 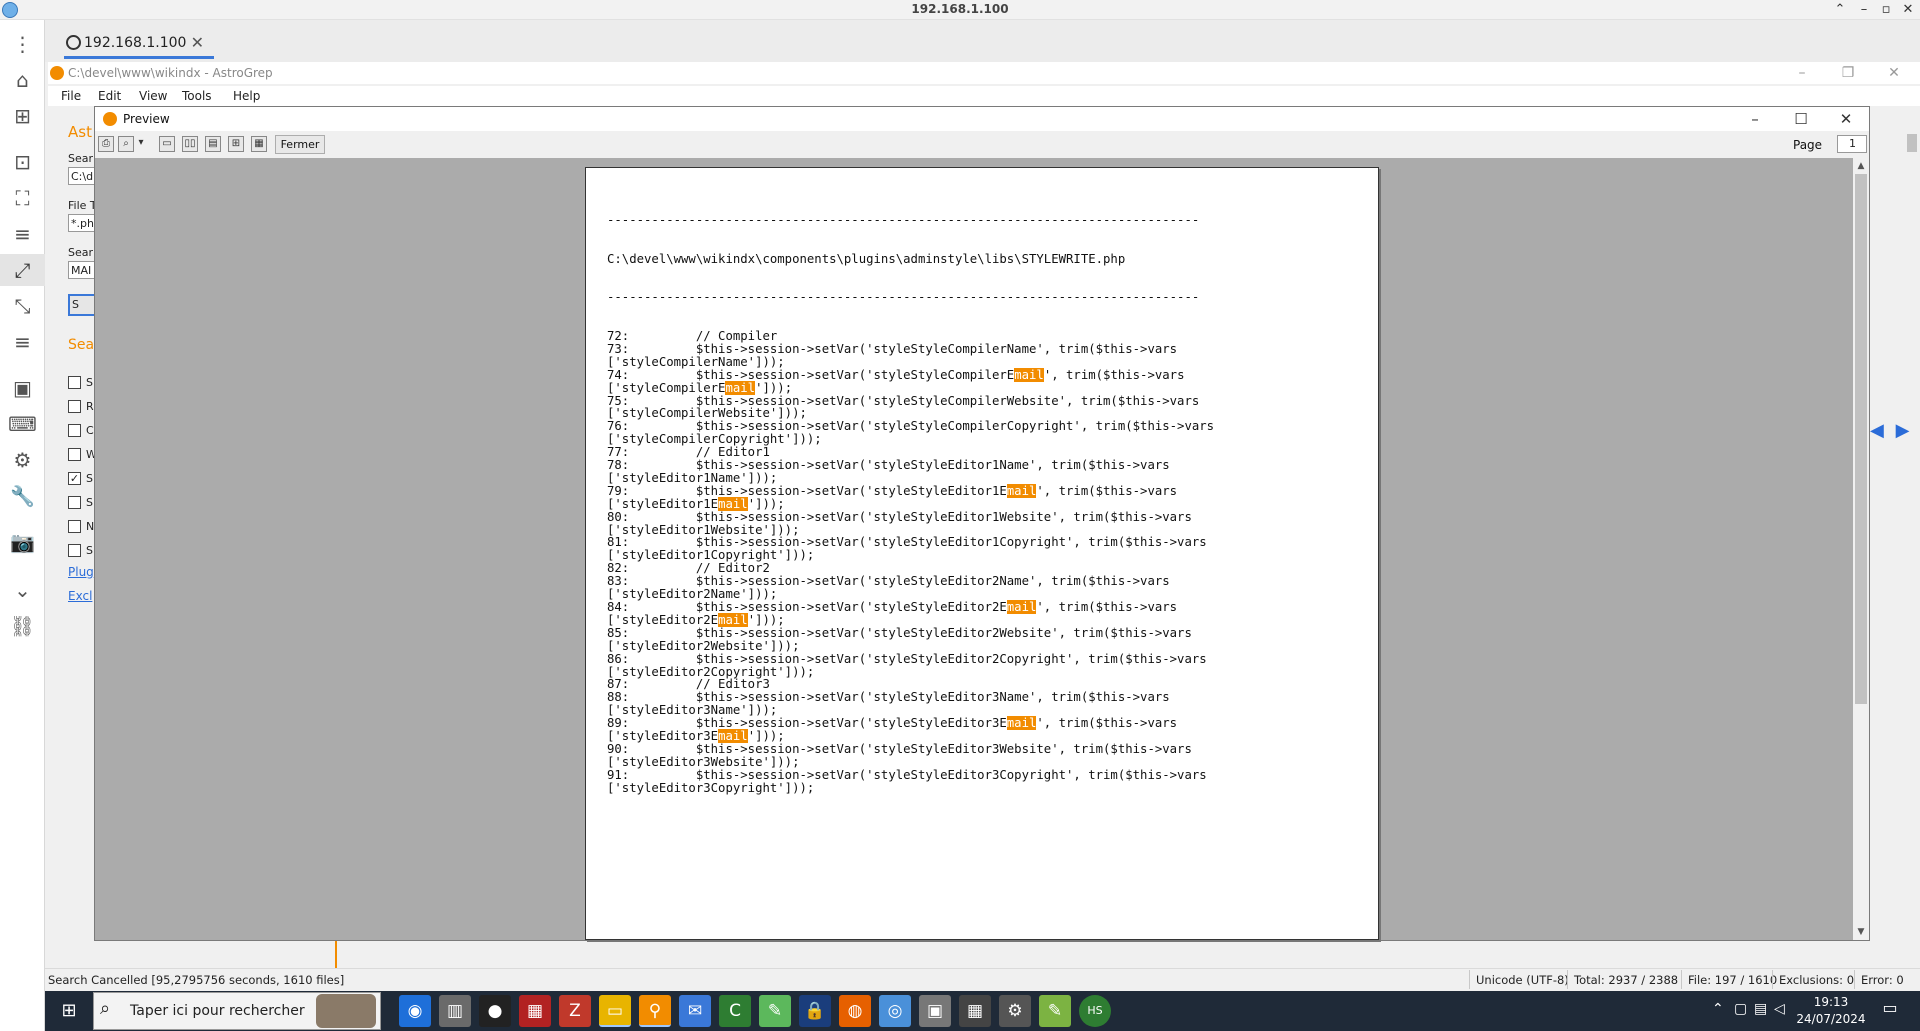 I want to click on code-line: ['styleCompilerEmail']));, so click(x=700, y=387).